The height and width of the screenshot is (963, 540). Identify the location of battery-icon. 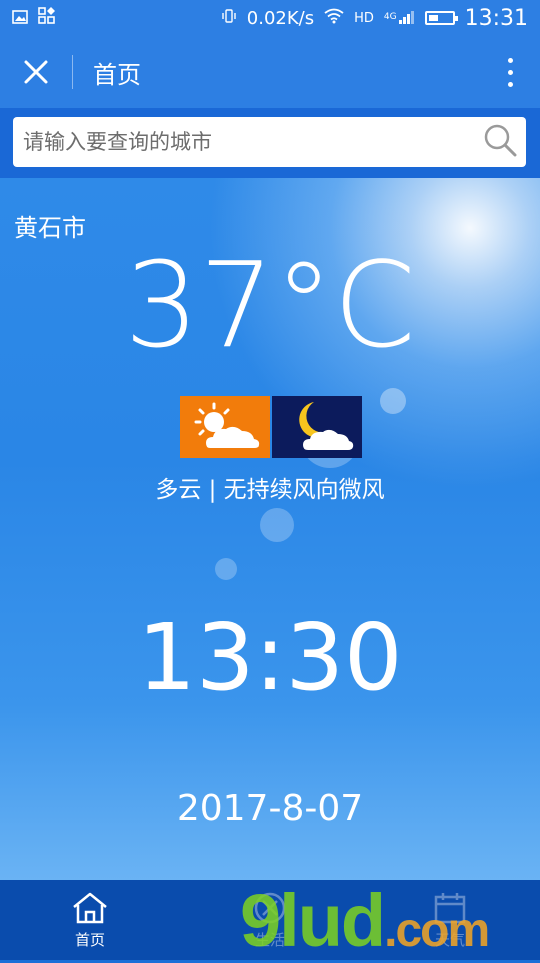
(441, 18).